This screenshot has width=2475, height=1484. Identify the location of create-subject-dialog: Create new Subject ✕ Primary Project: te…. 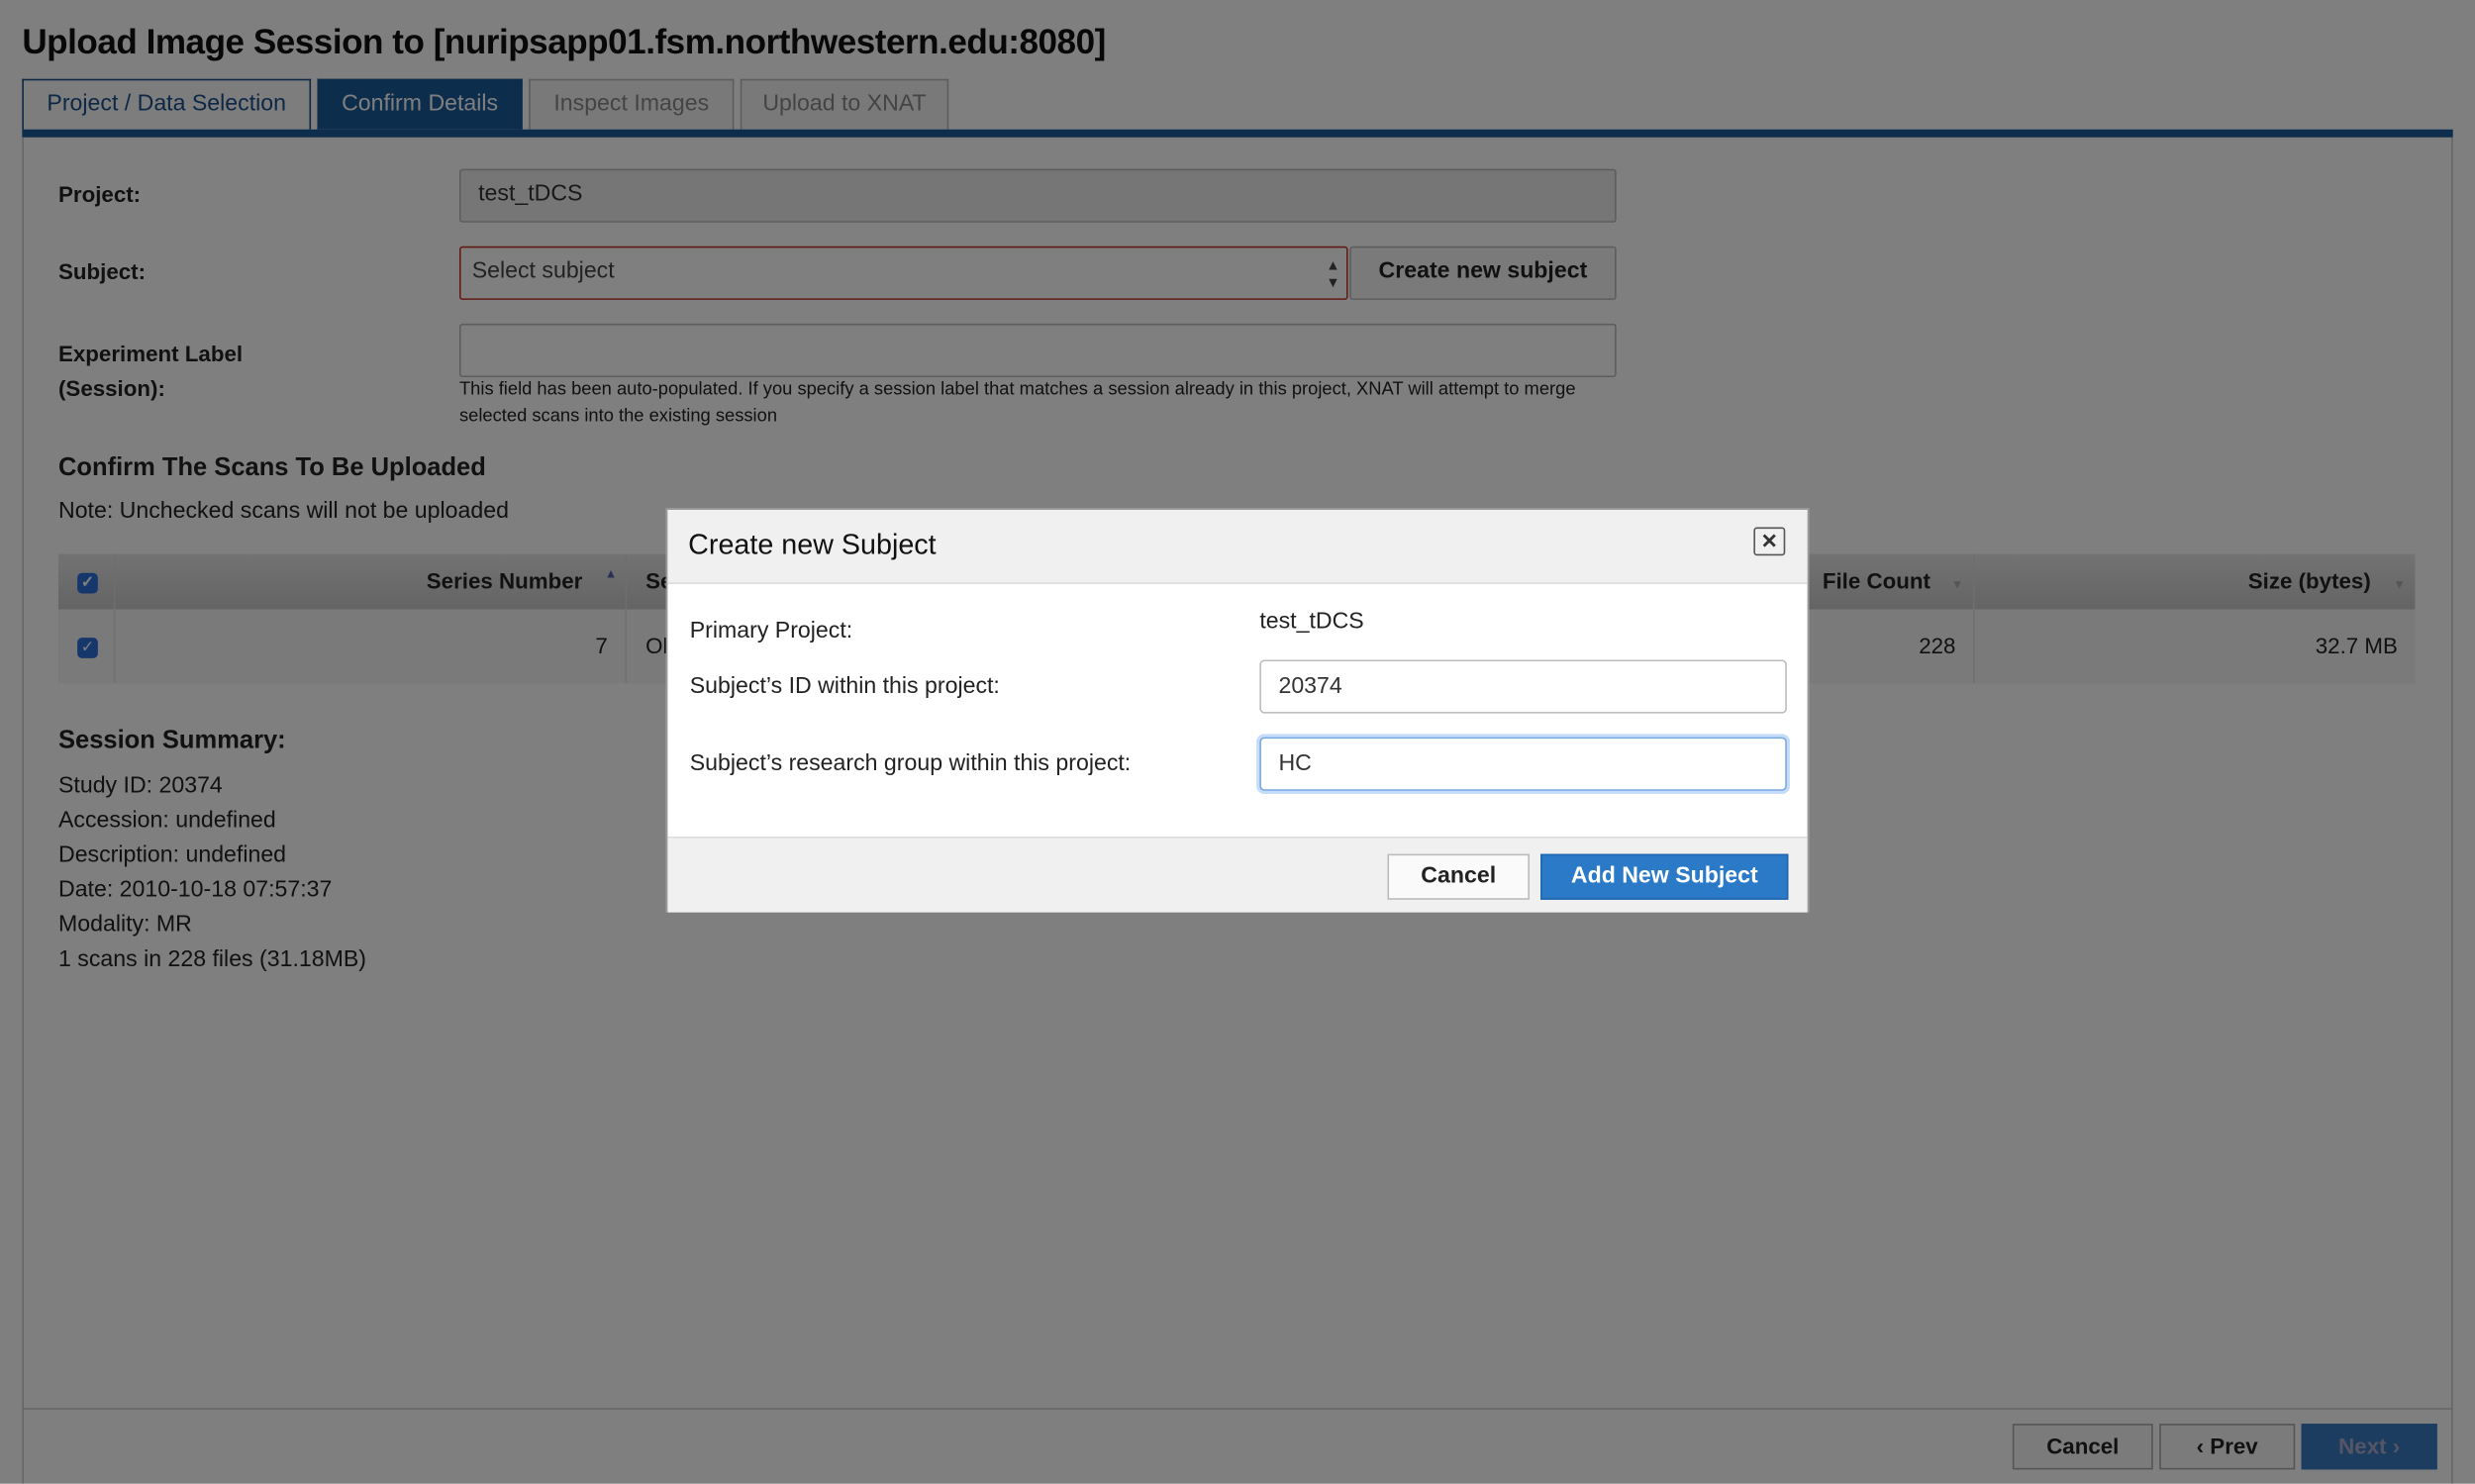
(1237, 710).